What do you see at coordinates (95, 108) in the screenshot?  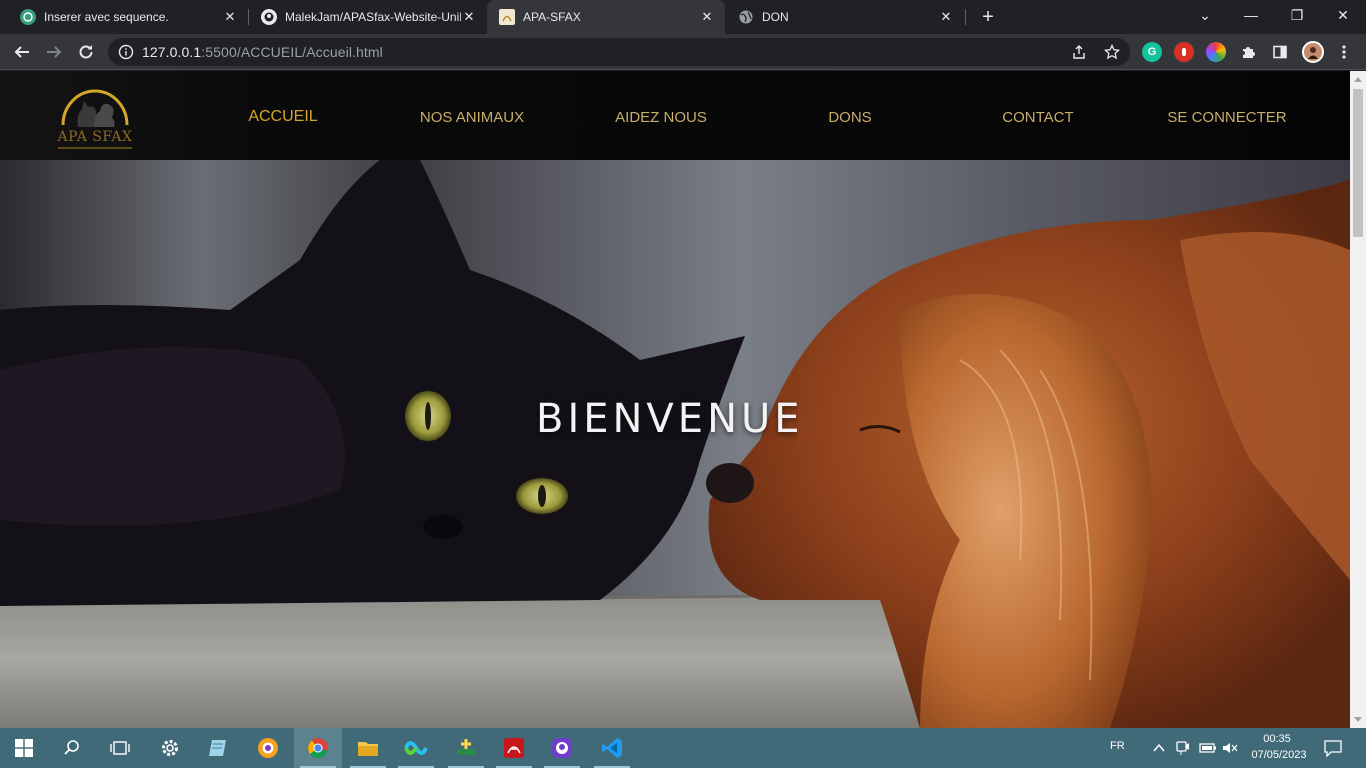 I see `cat-dog-logo-icon` at bounding box center [95, 108].